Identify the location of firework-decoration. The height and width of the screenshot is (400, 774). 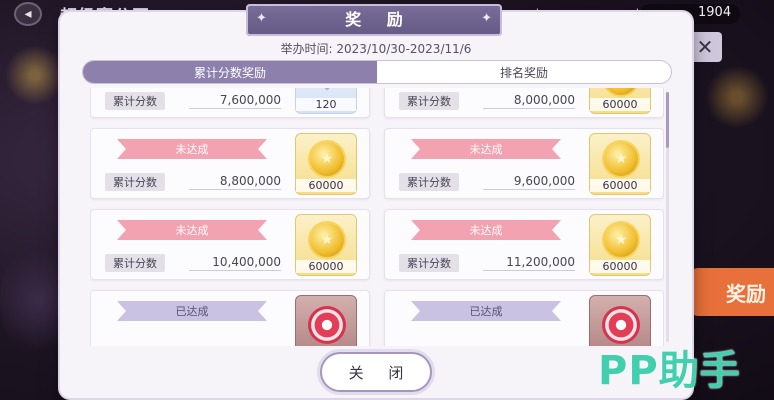
(737, 97).